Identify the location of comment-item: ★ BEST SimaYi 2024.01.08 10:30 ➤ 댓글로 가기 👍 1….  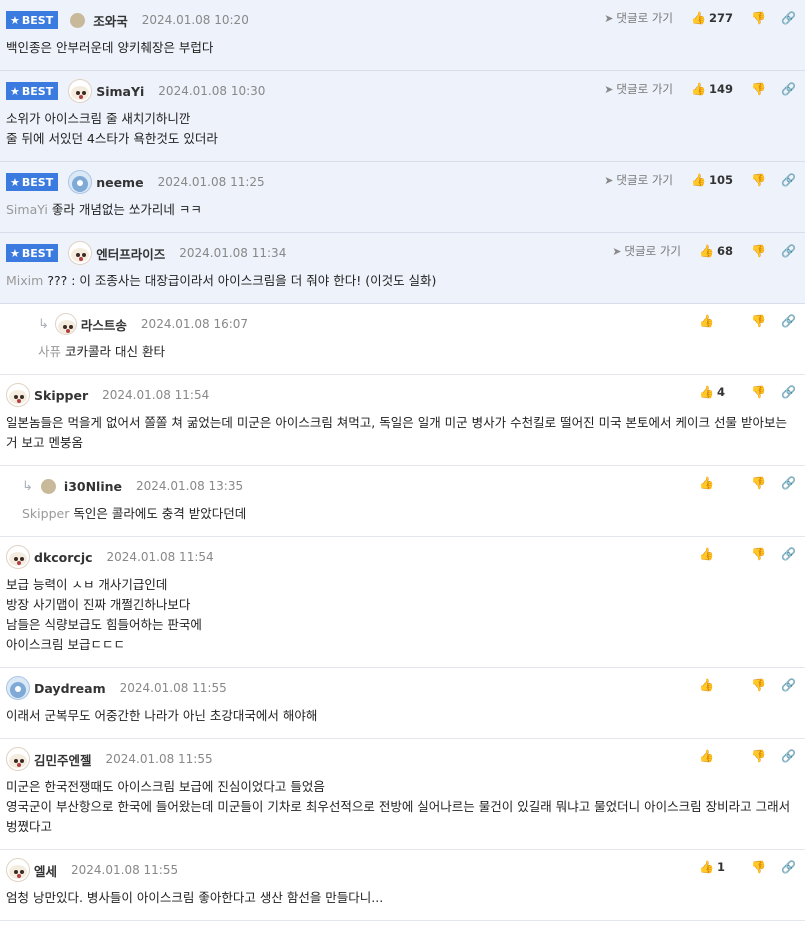
(402, 116).